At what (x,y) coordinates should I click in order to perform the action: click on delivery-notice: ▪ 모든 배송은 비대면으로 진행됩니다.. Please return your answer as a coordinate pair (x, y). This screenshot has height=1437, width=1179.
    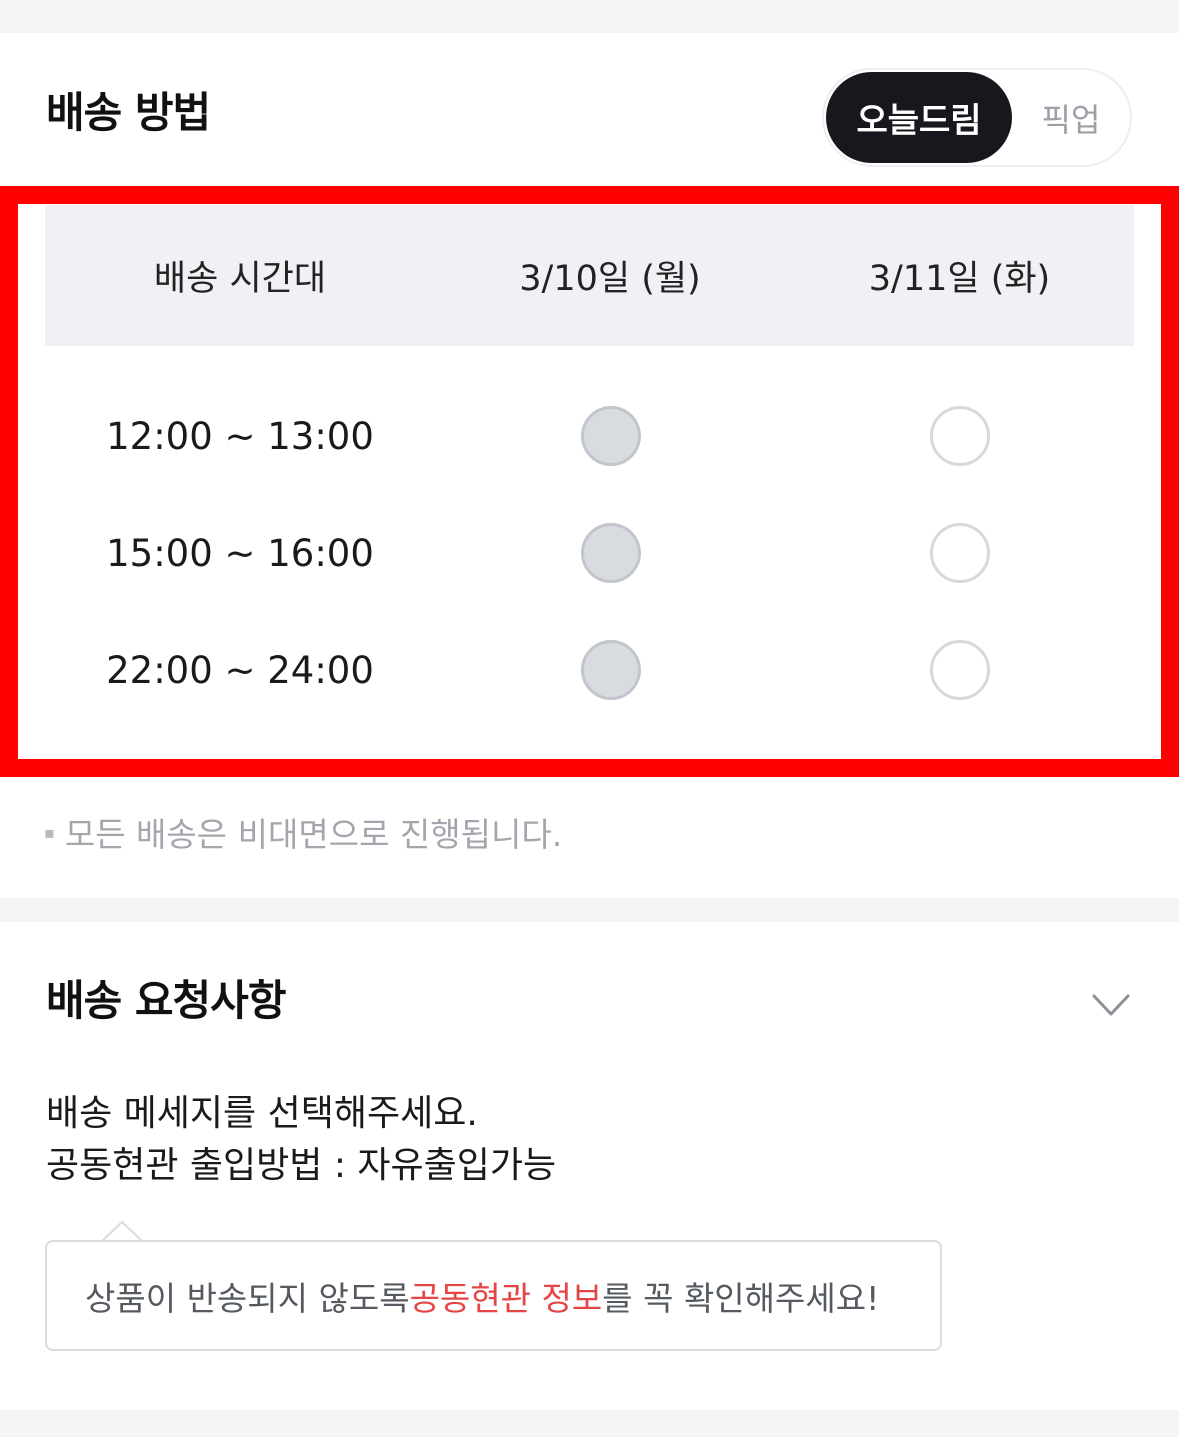
    Looking at the image, I should click on (303, 832).